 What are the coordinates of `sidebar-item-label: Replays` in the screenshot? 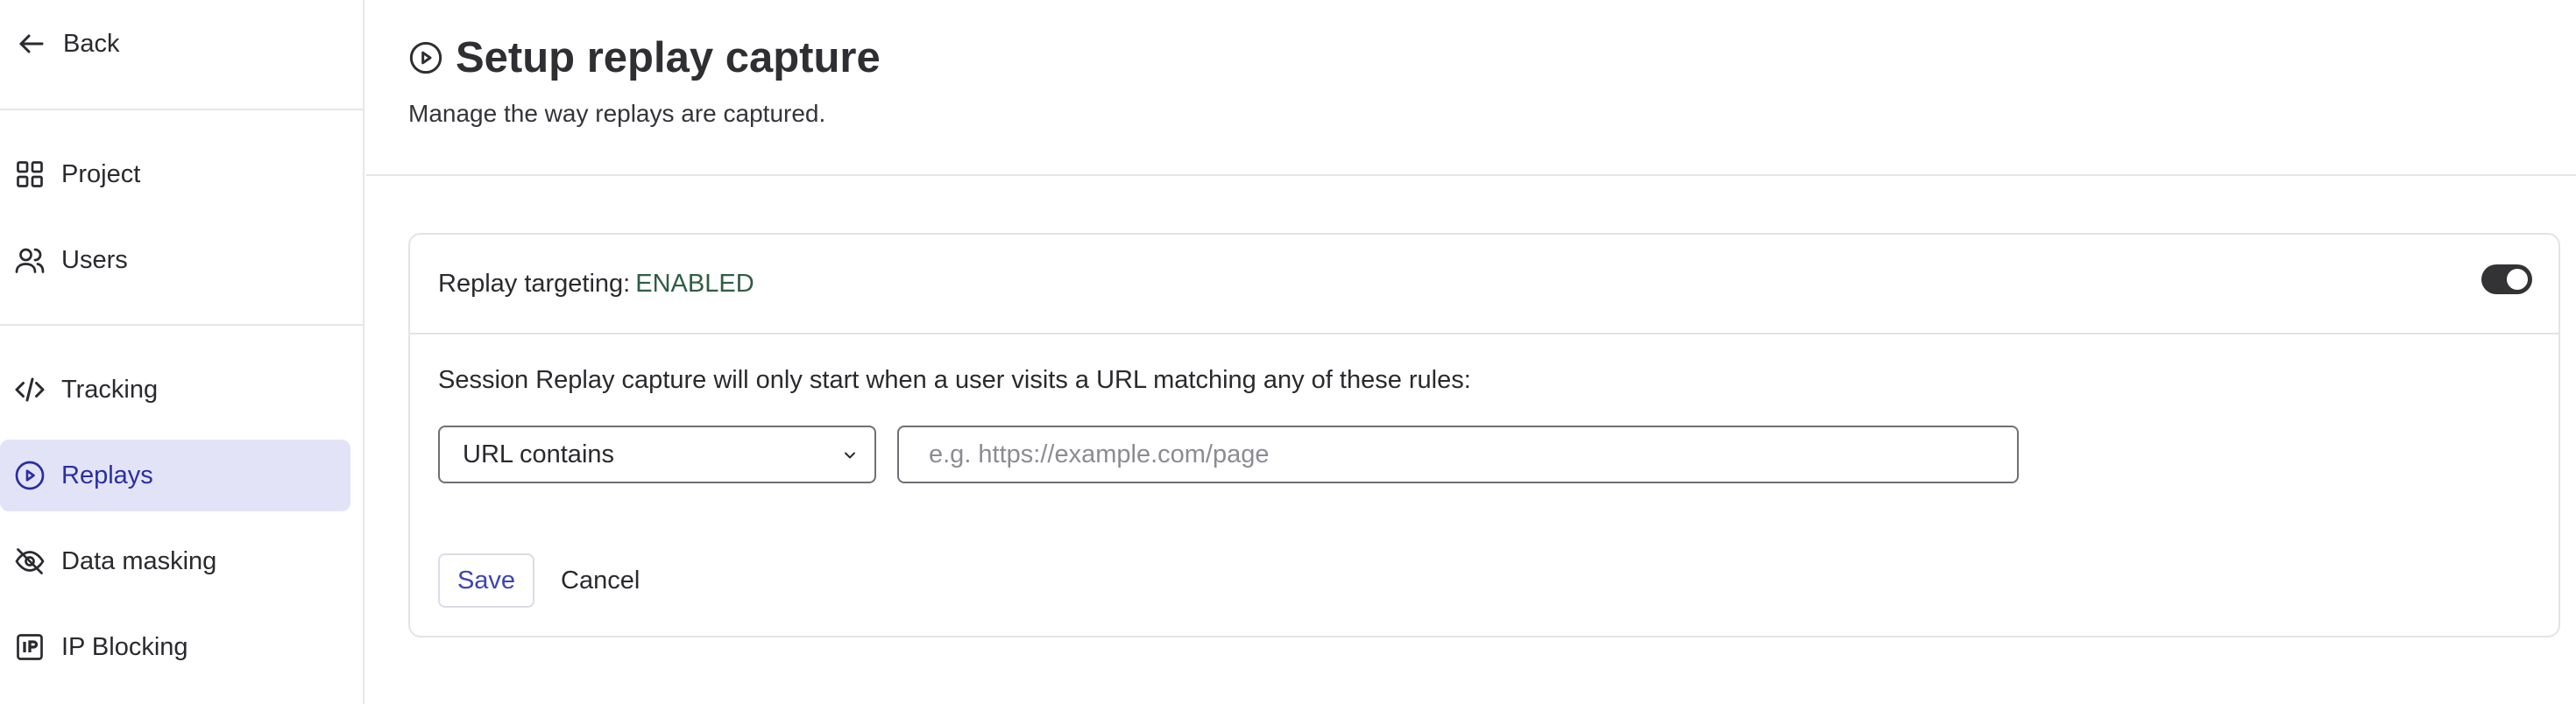 It's located at (107, 475).